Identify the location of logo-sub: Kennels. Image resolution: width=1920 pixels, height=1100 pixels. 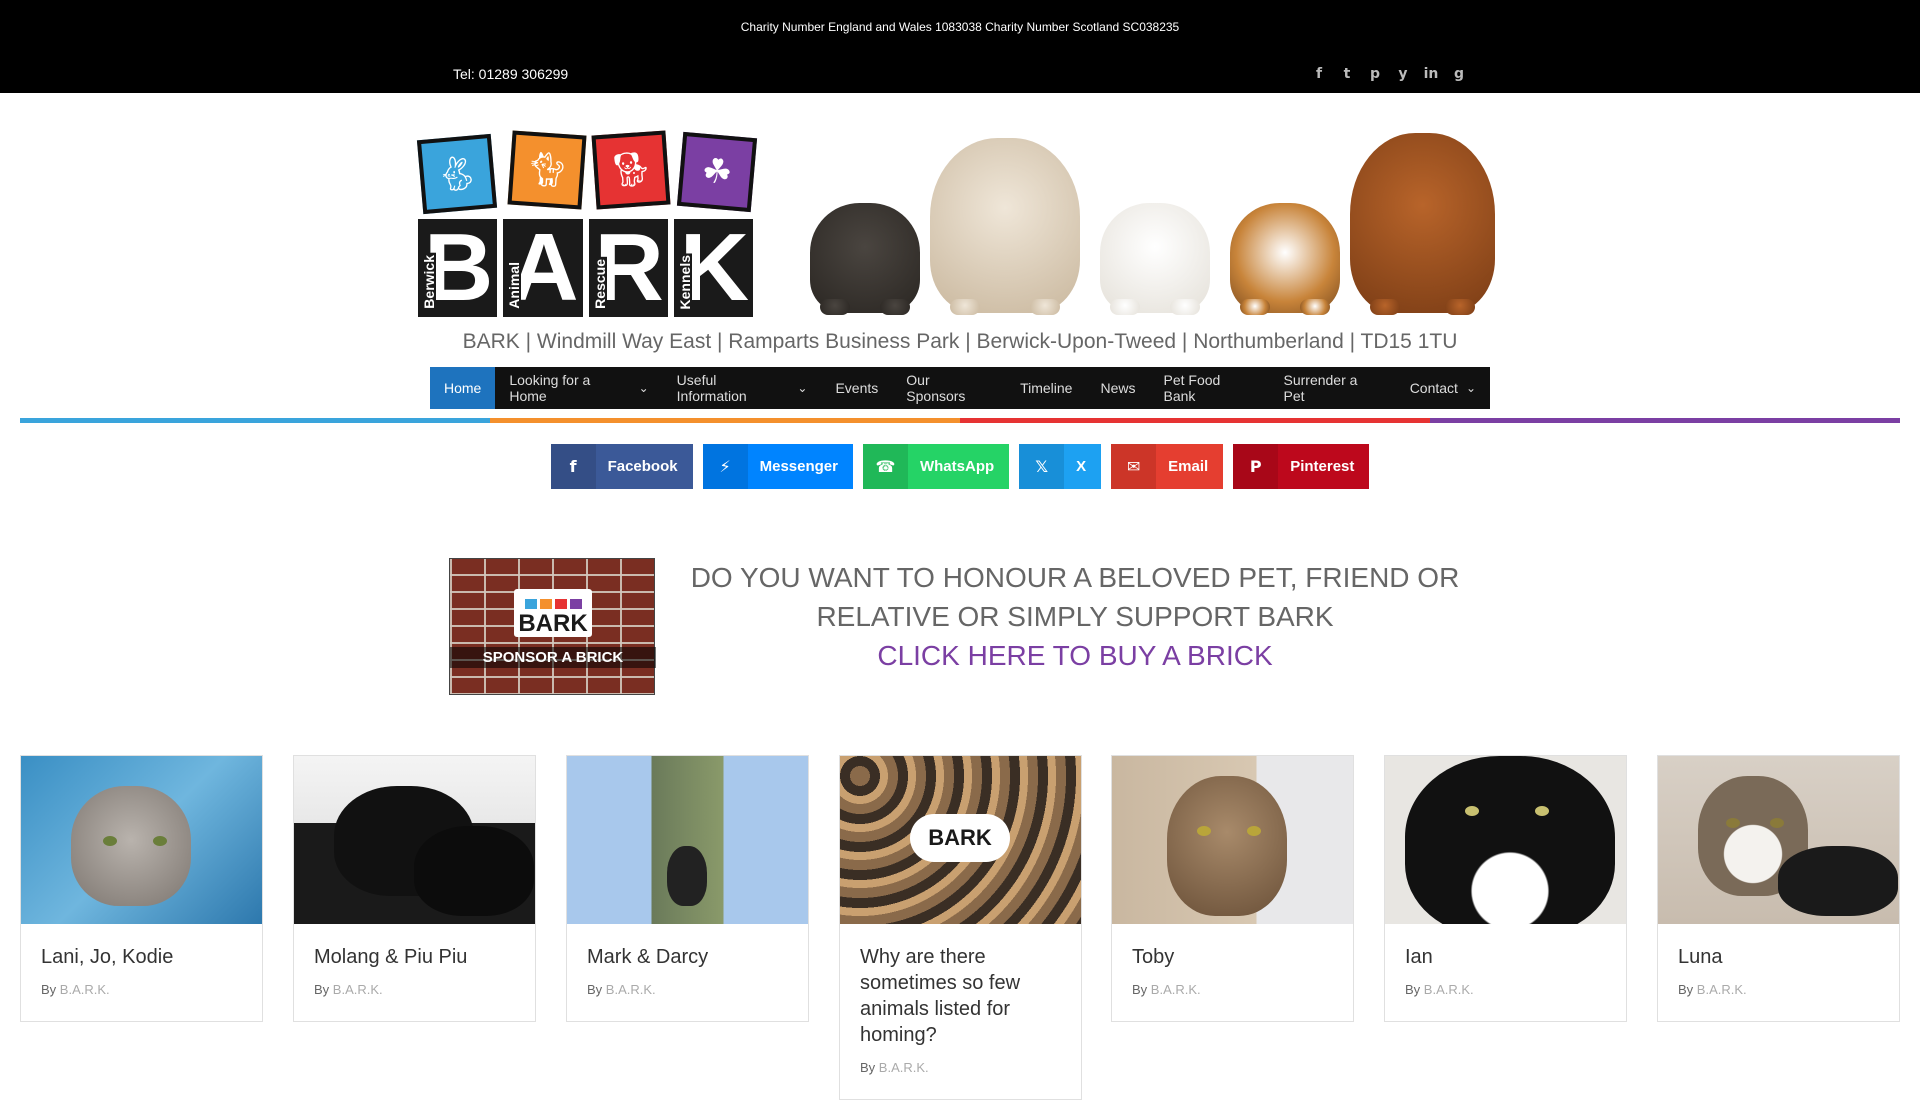
(684, 281).